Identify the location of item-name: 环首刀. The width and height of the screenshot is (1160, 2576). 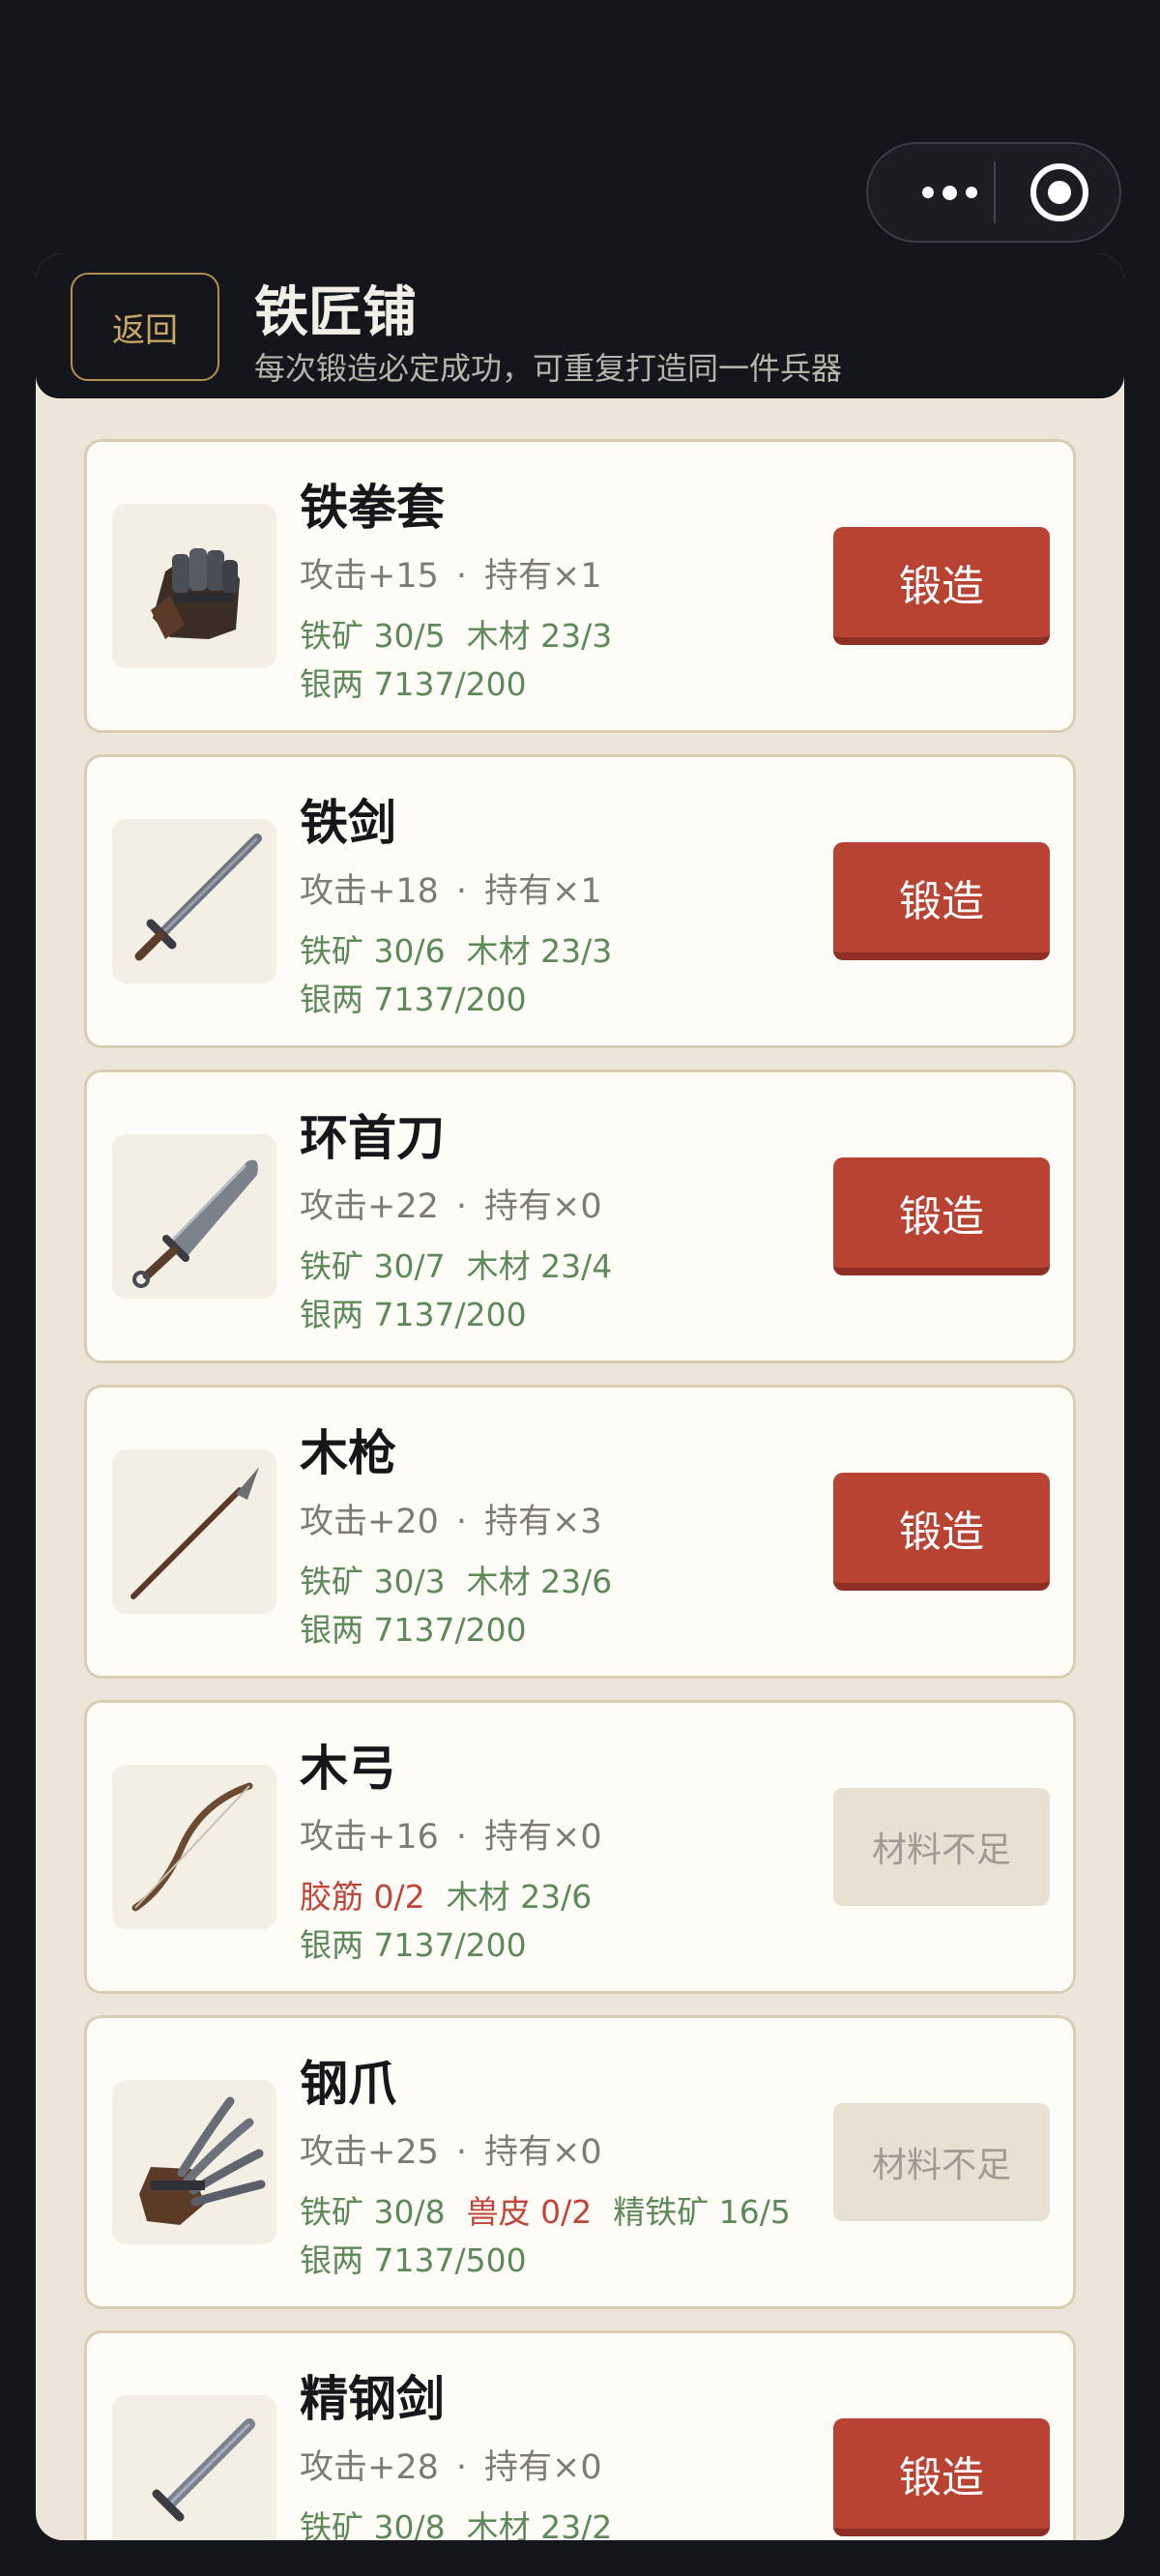
(372, 1138).